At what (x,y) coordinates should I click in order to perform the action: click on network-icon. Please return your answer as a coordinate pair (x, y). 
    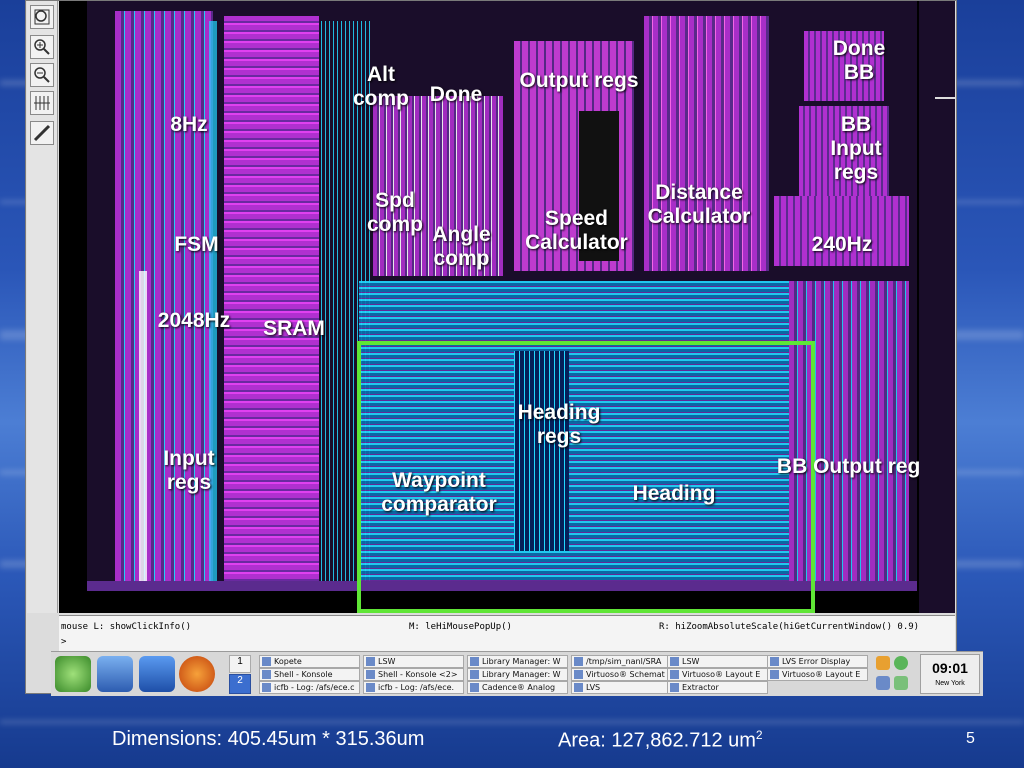
    Looking at the image, I should click on (883, 683).